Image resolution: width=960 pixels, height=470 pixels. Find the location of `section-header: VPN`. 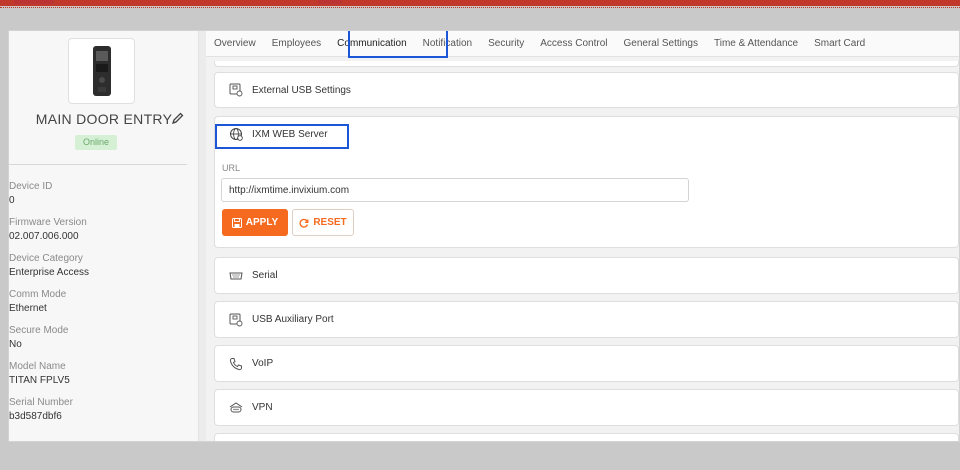

section-header: VPN is located at coordinates (586, 407).